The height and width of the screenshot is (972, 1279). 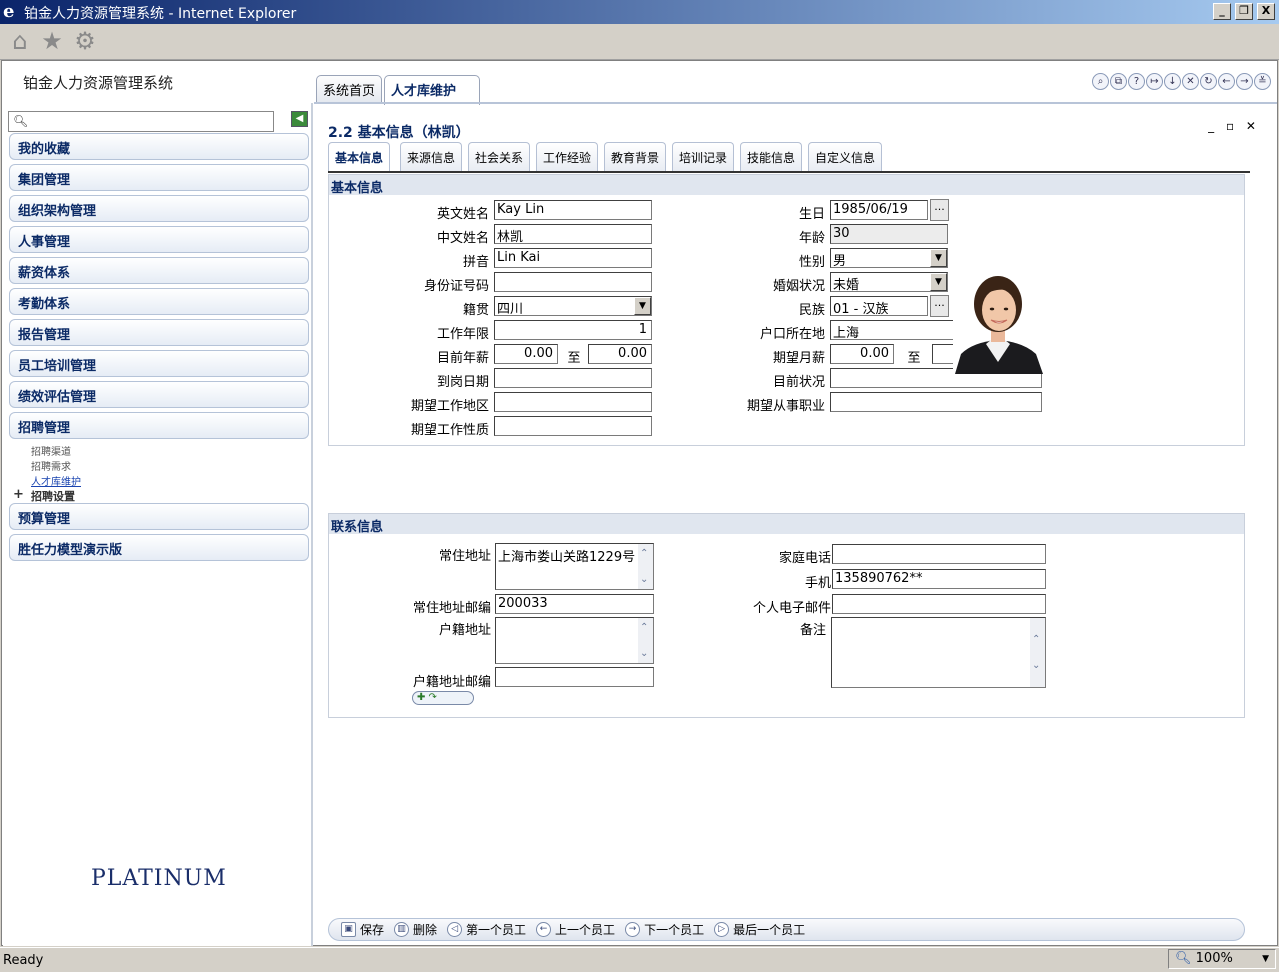 What do you see at coordinates (573, 306) in the screenshot?
I see `native-select: 四川 ▼` at bounding box center [573, 306].